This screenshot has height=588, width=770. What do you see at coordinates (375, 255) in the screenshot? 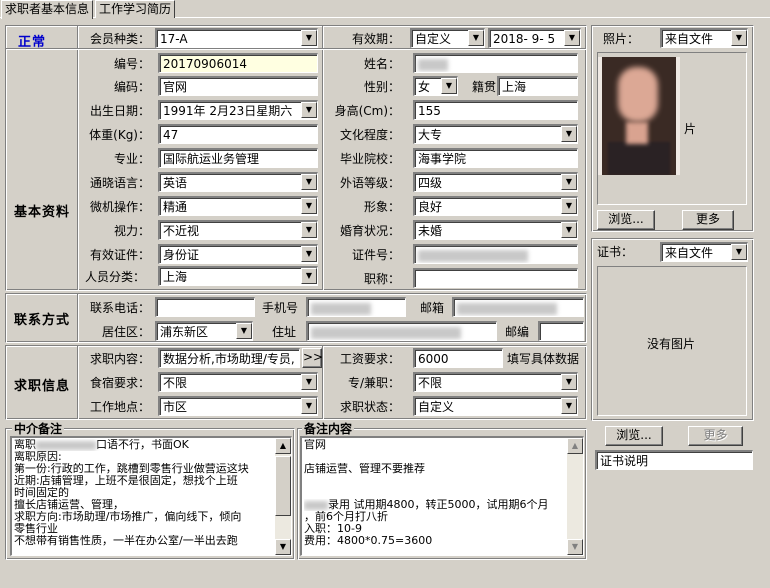
I see `id-number-label: 证件号：` at bounding box center [375, 255].